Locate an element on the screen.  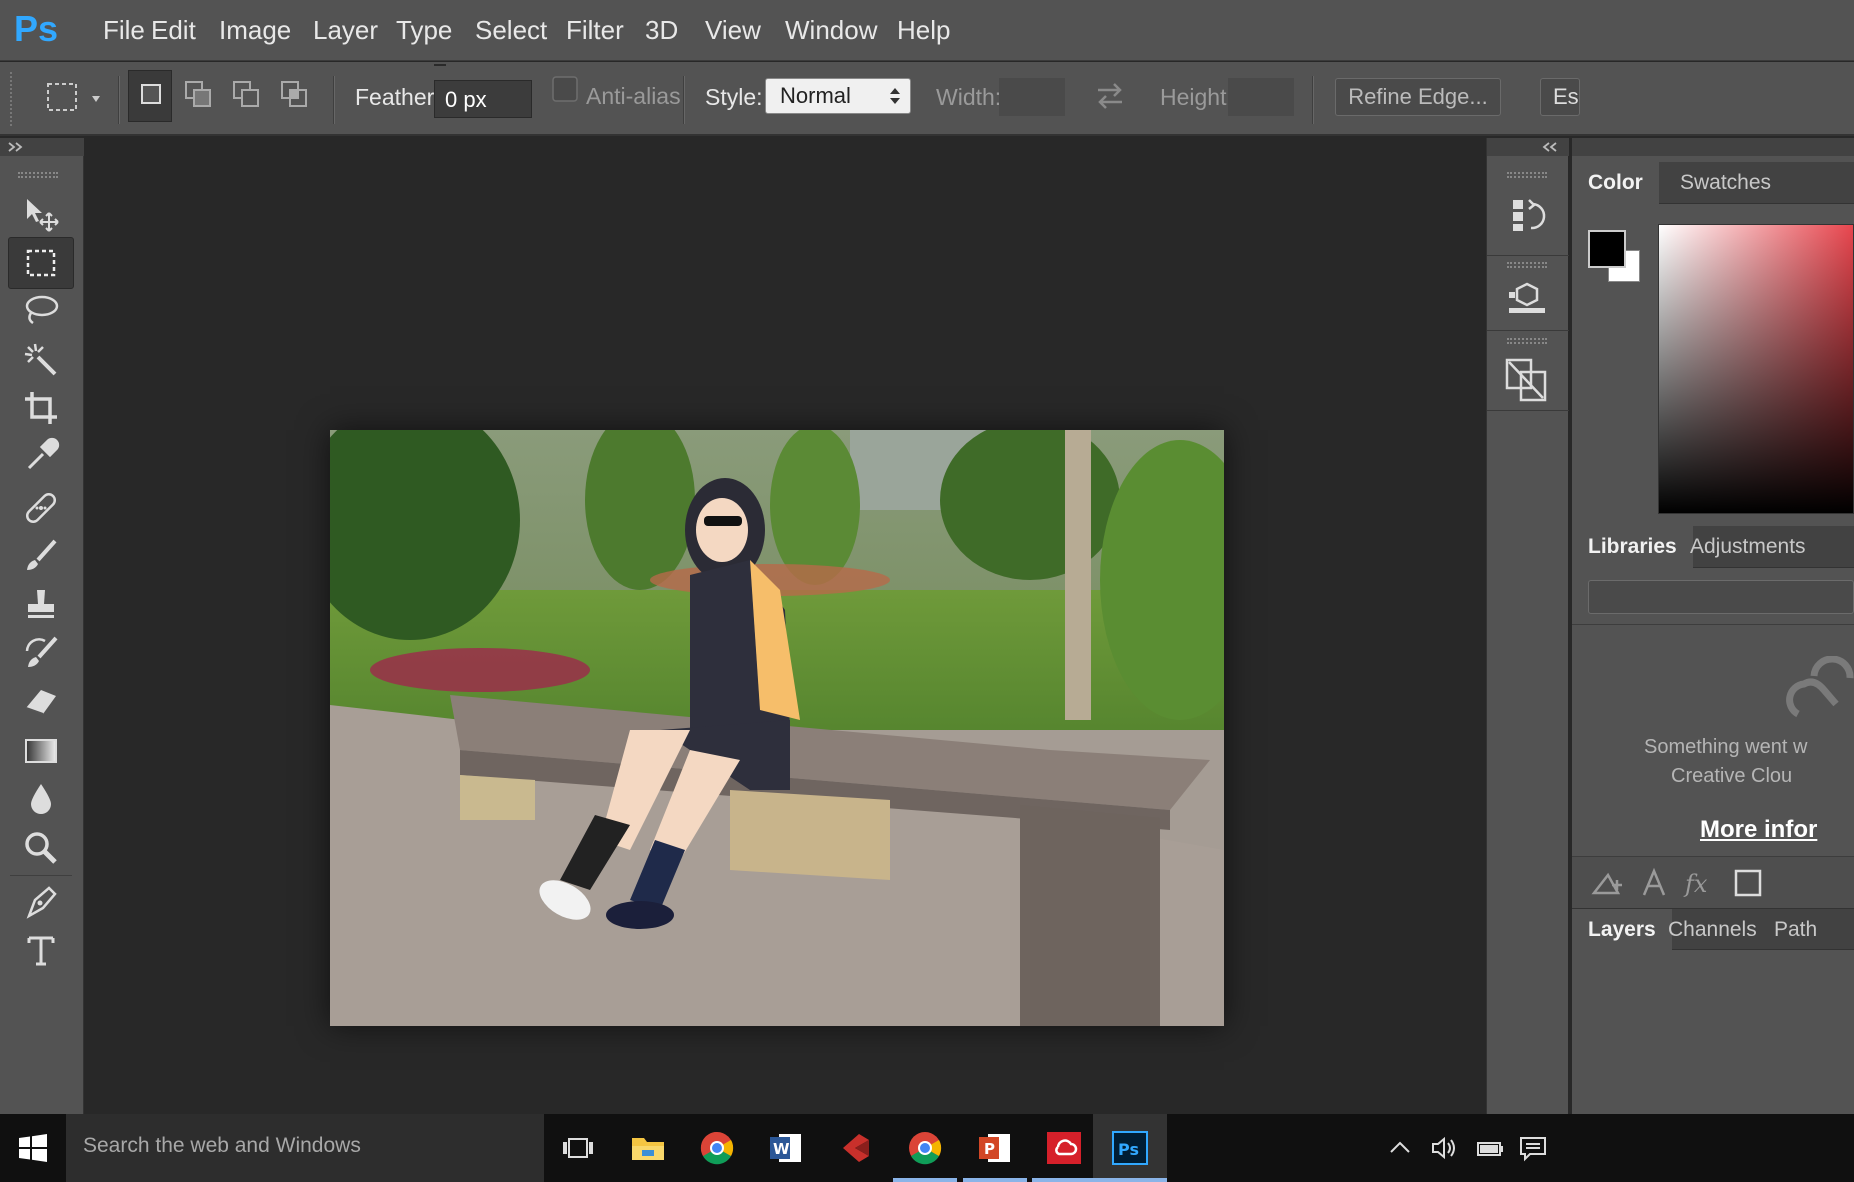
zoom-tool-button is located at coordinates (41, 848).